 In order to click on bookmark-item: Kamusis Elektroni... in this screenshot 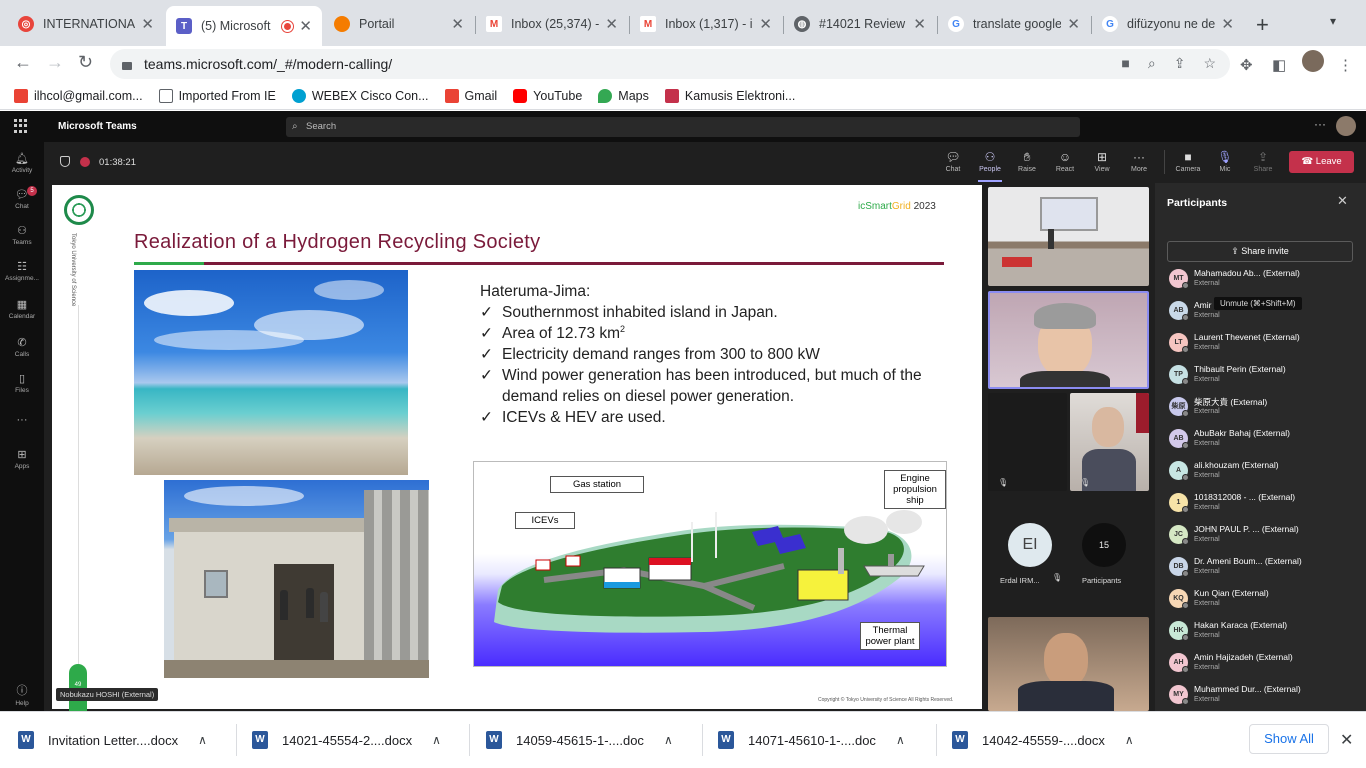, I will do `click(729, 95)`.